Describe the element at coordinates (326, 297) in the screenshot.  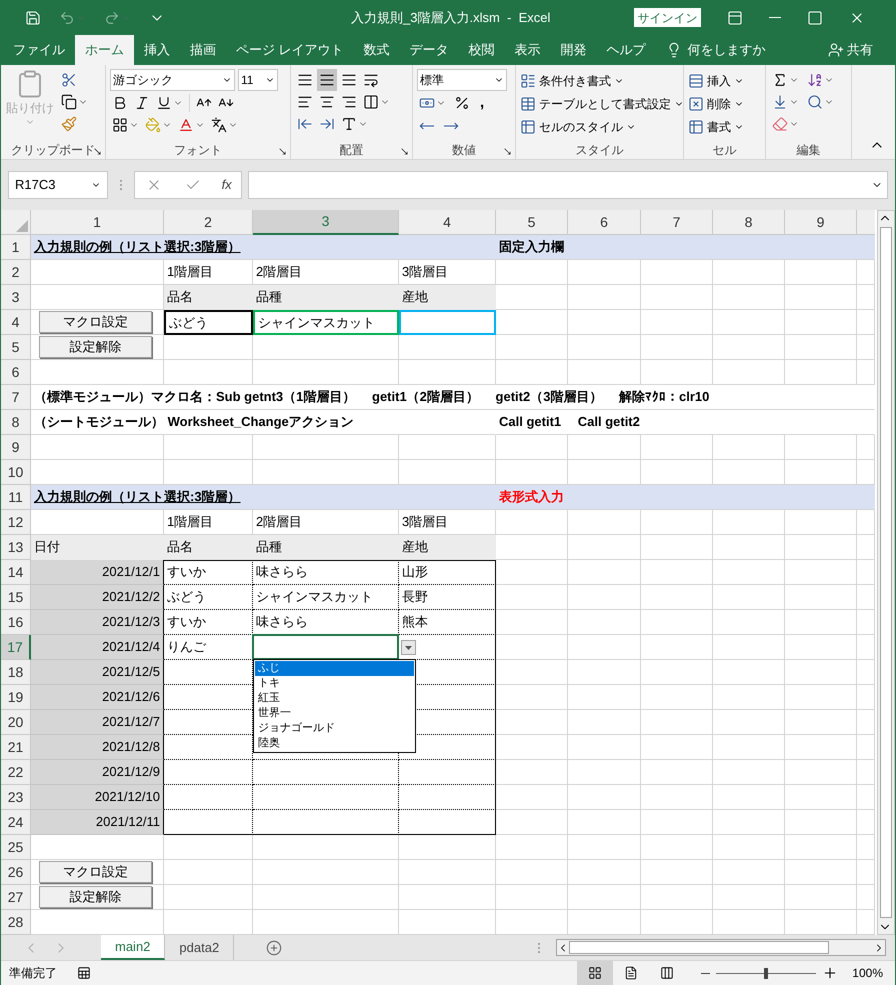
I see `heading-cell: 品種` at that location.